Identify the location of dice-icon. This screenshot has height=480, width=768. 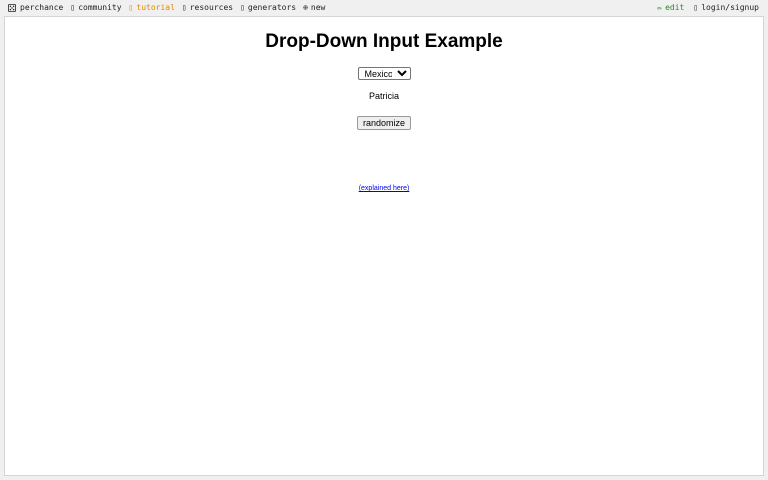
(12, 7).